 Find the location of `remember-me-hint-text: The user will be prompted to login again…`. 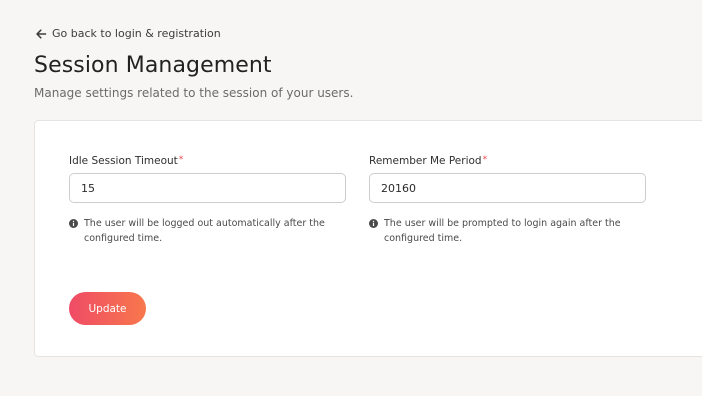

remember-me-hint-text: The user will be prompted to login again… is located at coordinates (502, 231).